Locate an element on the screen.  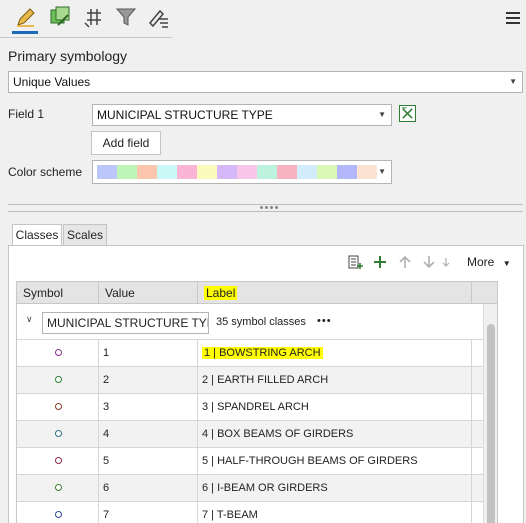
add-value-icon is located at coordinates (380, 262).